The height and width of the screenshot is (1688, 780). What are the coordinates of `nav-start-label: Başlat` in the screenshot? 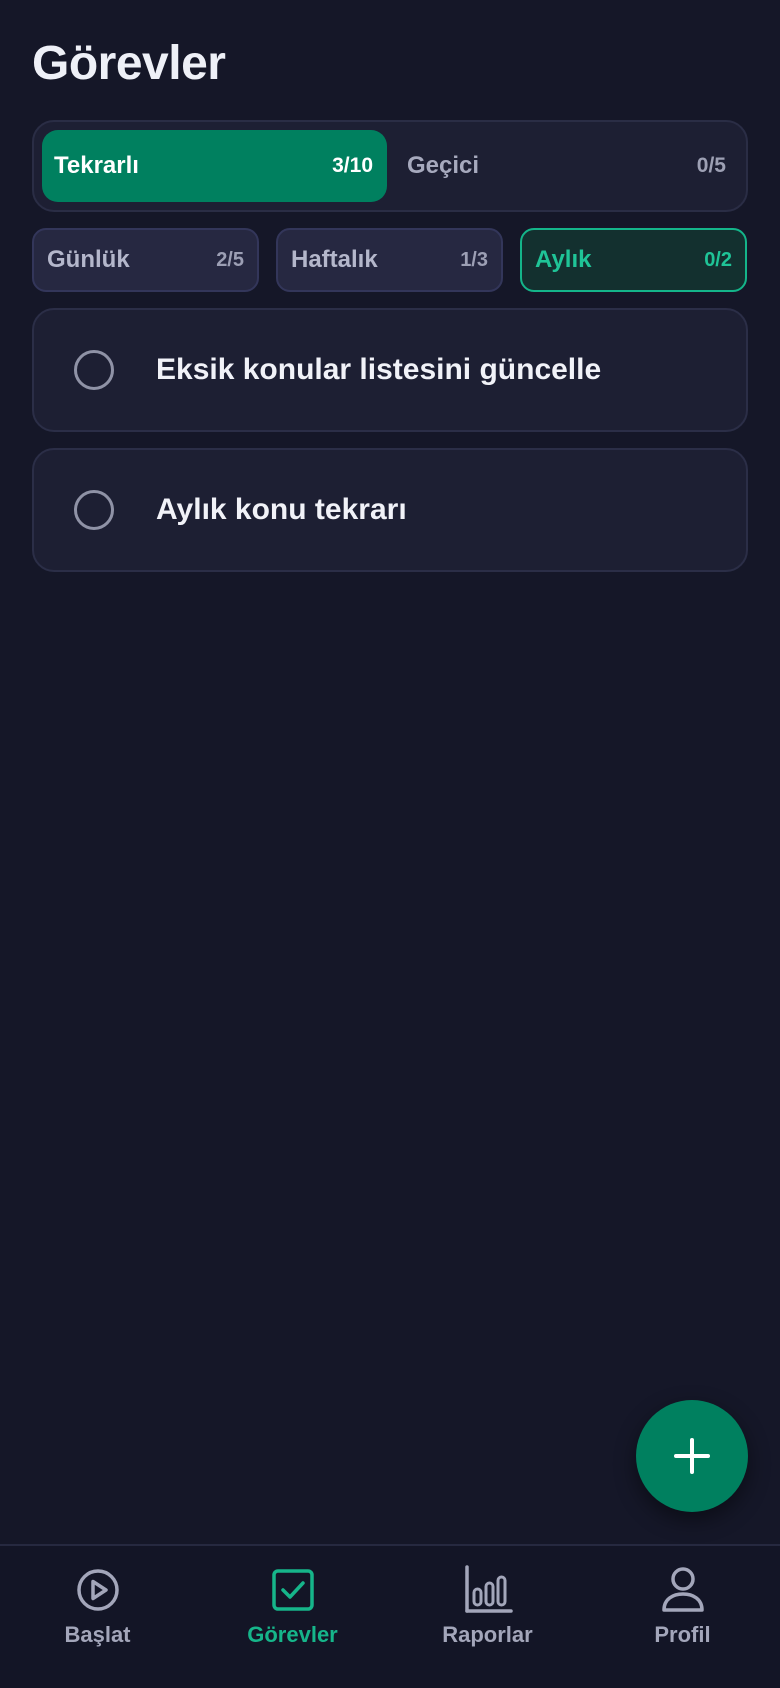 It's located at (97, 1634).